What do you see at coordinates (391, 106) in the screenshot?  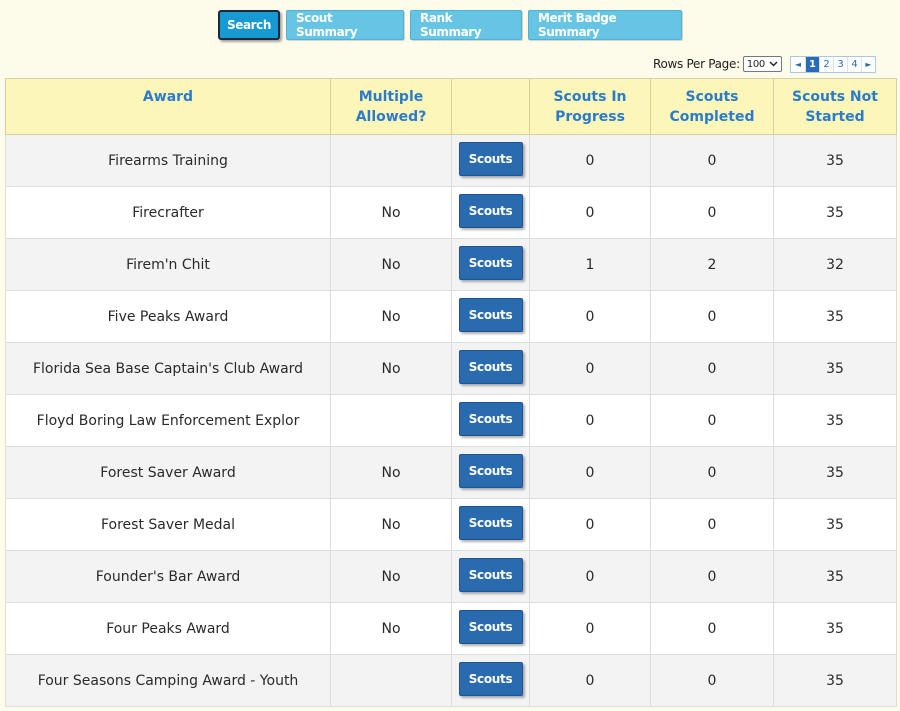 I see `multiple-allowed-header: Multiple Allowed?` at bounding box center [391, 106].